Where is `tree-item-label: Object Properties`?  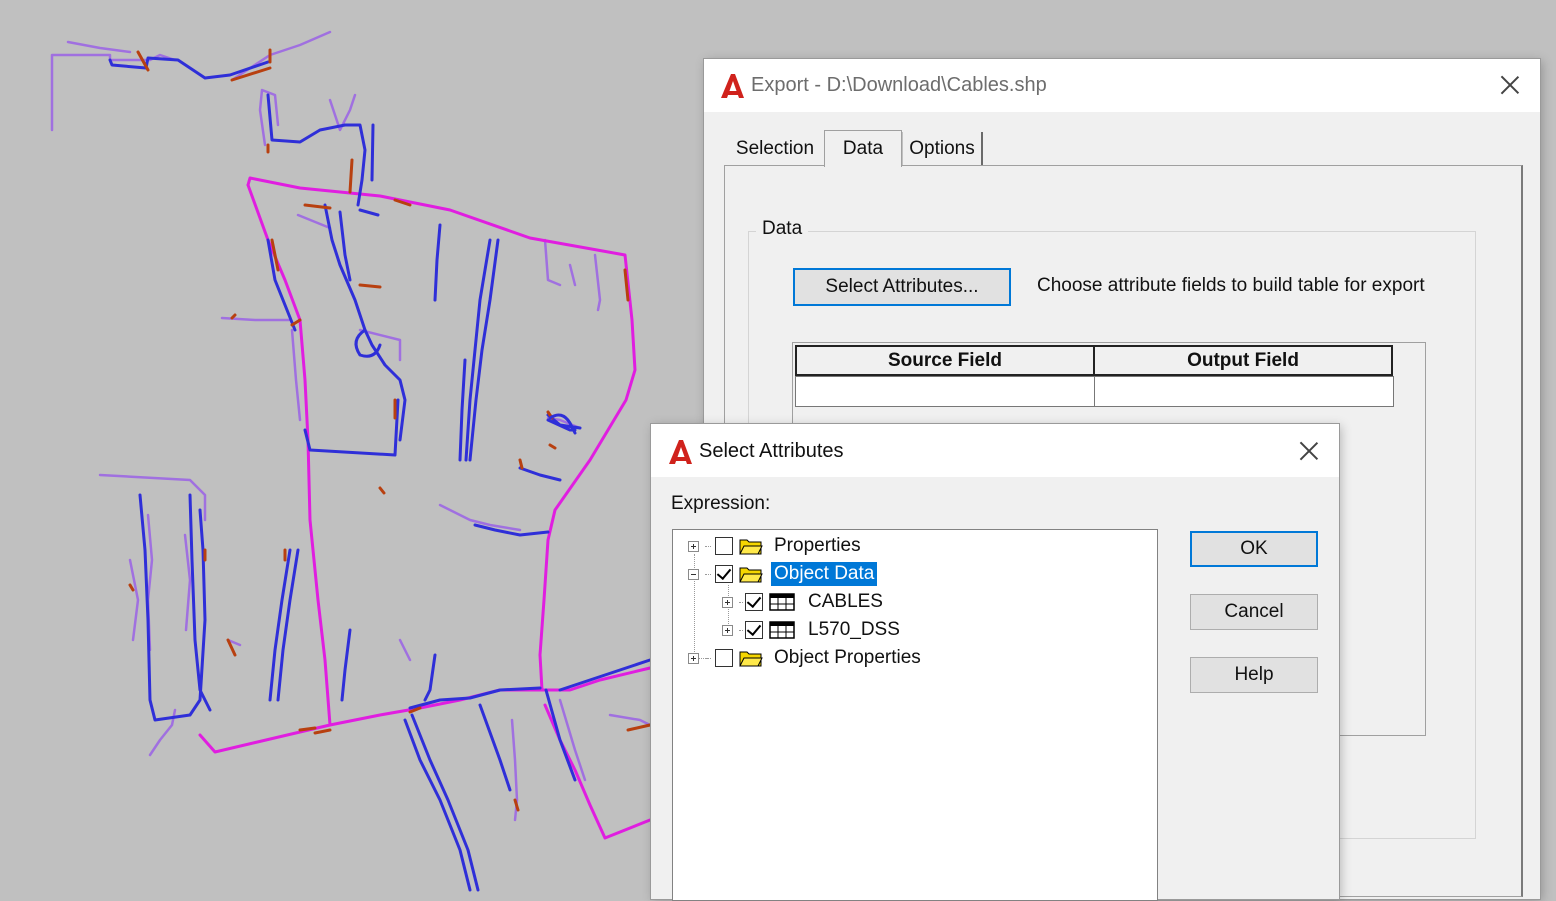 tree-item-label: Object Properties is located at coordinates (847, 657).